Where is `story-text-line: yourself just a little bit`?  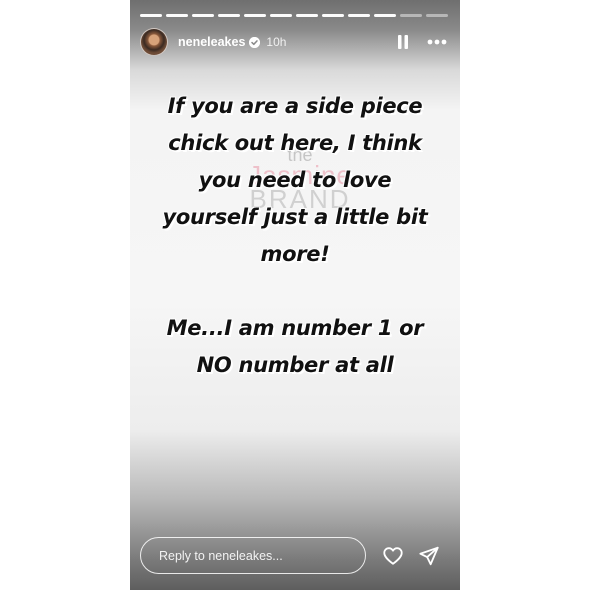
story-text-line: yourself just a little bit is located at coordinates (295, 217).